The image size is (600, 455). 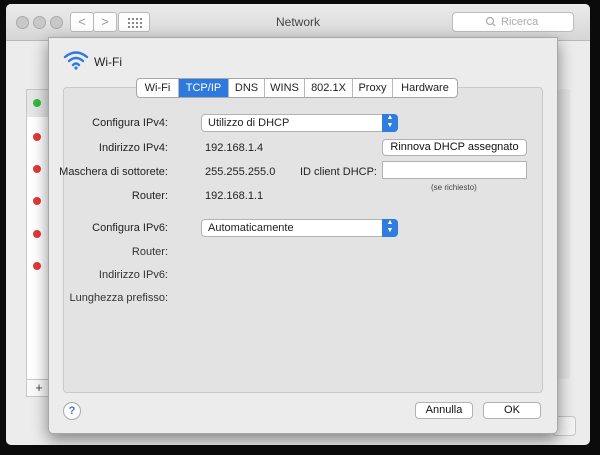 What do you see at coordinates (444, 410) in the screenshot?
I see `cancel-button: Annulla` at bounding box center [444, 410].